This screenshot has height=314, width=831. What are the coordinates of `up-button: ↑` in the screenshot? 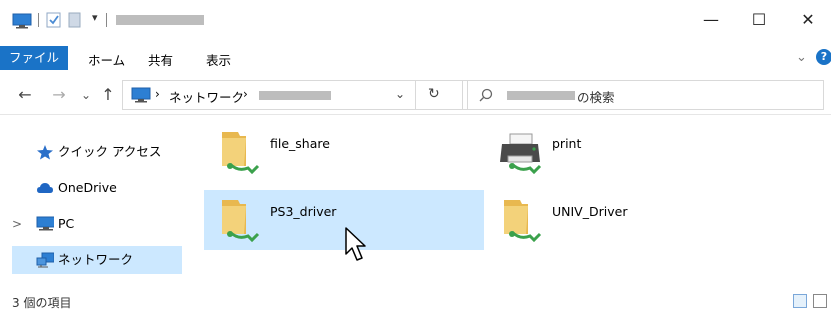 It's located at (108, 95).